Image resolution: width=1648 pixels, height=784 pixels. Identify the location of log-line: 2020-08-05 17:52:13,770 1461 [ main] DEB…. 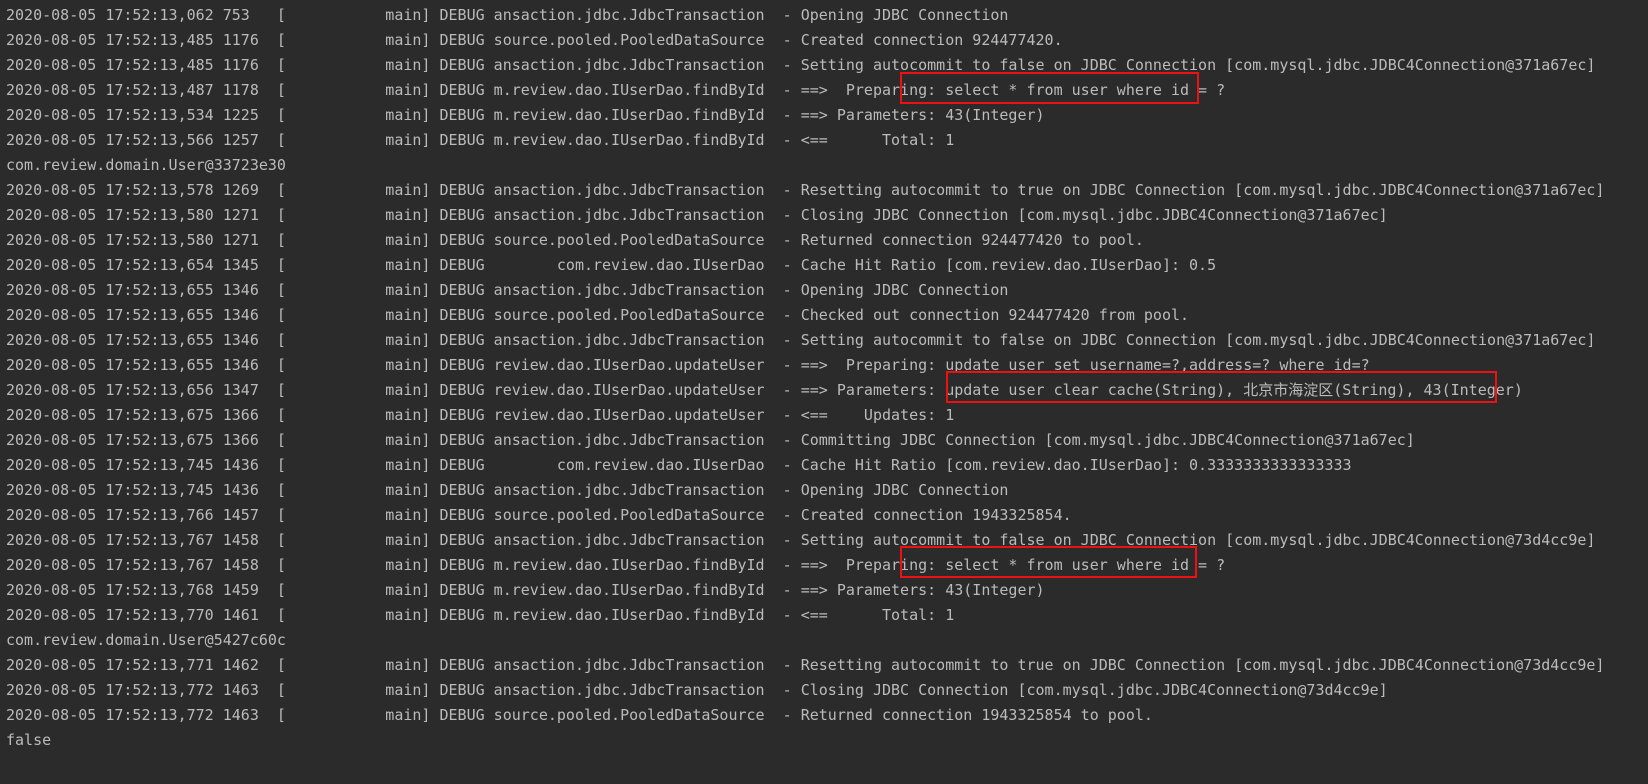
(480, 615).